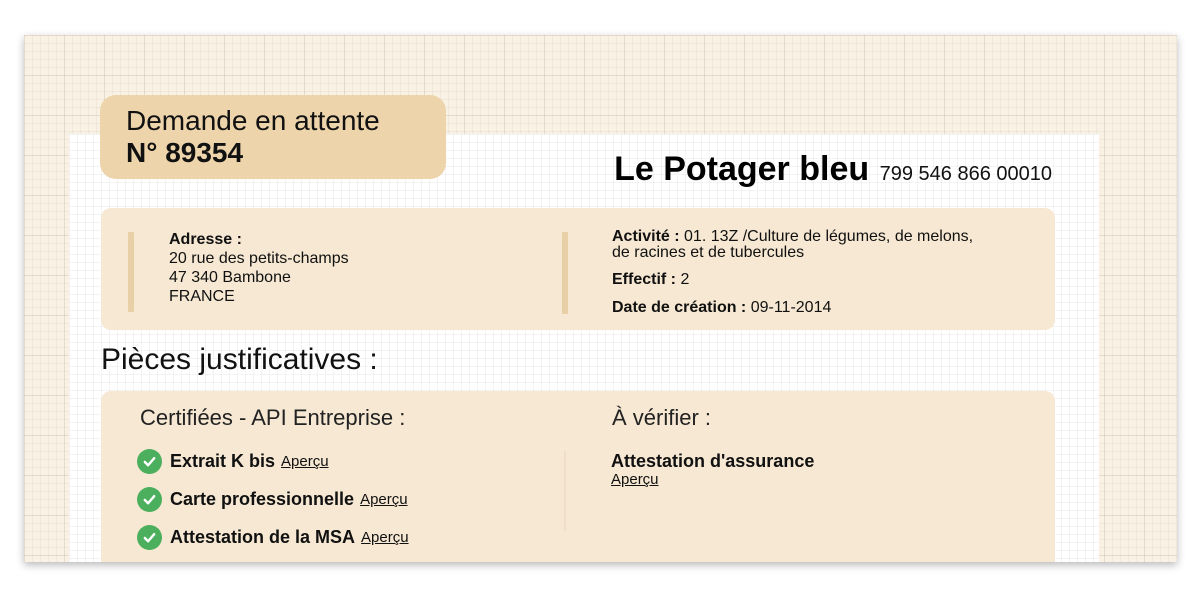  Describe the element at coordinates (679, 307) in the screenshot. I see `creation-date-label: Date de création :` at that location.